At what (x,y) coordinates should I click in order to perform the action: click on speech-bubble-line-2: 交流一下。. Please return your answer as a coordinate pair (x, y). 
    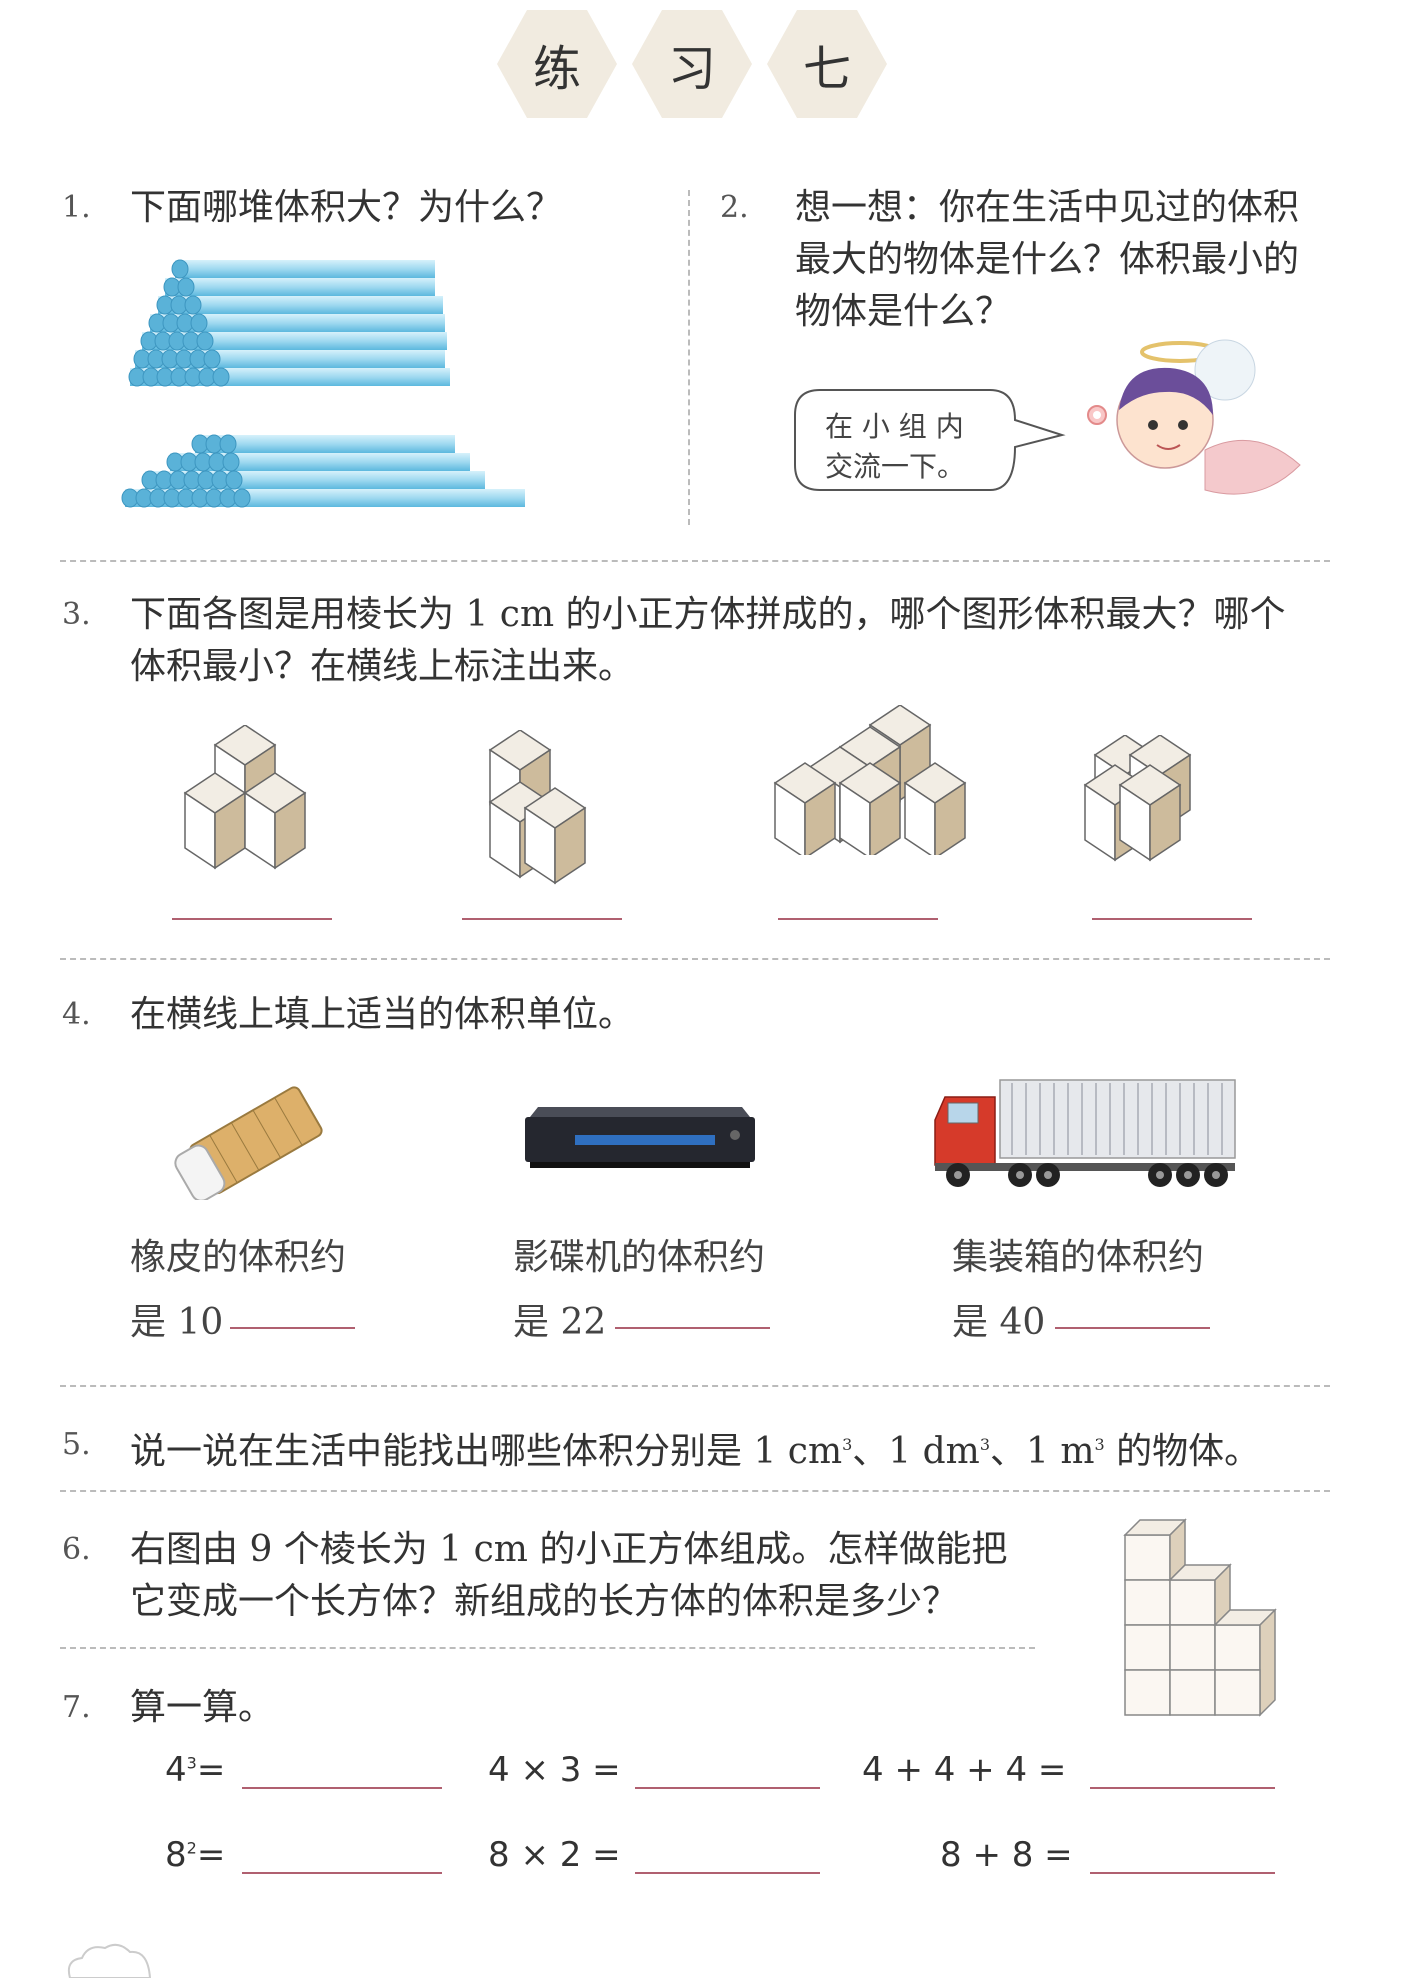
    Looking at the image, I should click on (895, 466).